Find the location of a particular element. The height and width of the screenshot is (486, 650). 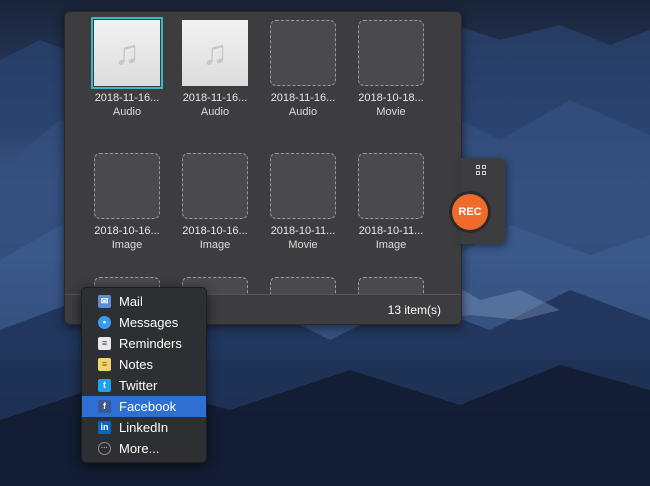

menu-item-label: Twitter is located at coordinates (138, 385).